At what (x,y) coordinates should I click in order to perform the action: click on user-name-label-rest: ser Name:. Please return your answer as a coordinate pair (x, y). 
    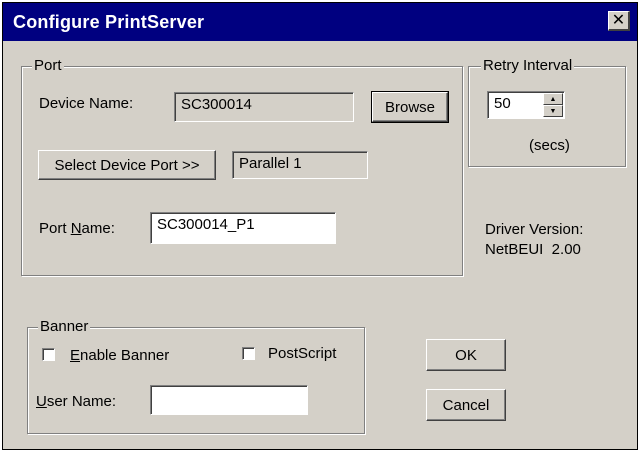
    Looking at the image, I should click on (81, 401).